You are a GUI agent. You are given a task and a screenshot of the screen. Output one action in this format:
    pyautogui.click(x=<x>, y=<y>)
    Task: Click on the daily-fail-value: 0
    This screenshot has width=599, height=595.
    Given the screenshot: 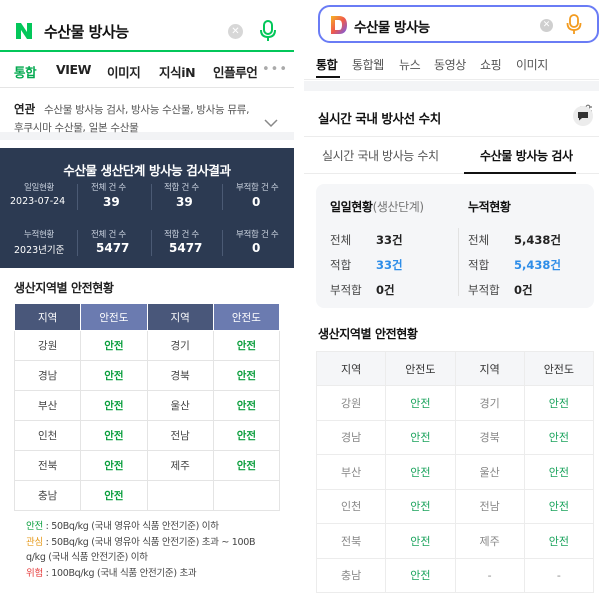 What is the action you would take?
    pyautogui.click(x=256, y=202)
    